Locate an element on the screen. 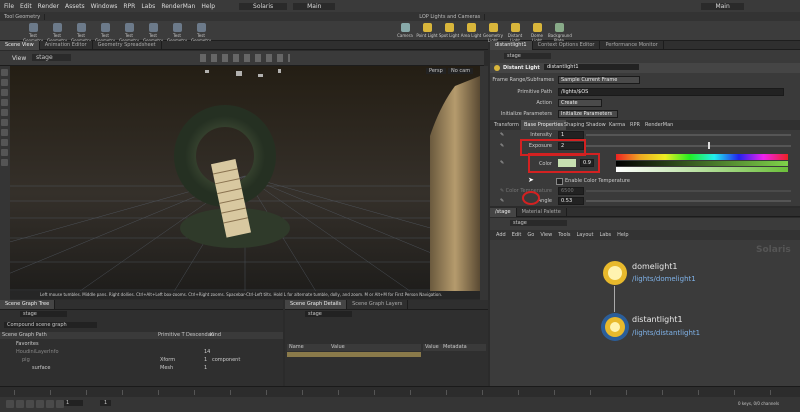 This screenshot has width=800, height=412. details-path-field: stage is located at coordinates (328, 314).